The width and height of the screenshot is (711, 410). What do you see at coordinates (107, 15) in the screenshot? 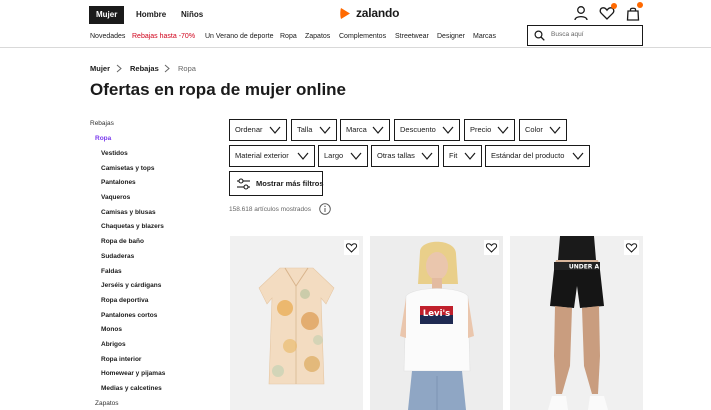
I see `tab-mujer: Mujer` at bounding box center [107, 15].